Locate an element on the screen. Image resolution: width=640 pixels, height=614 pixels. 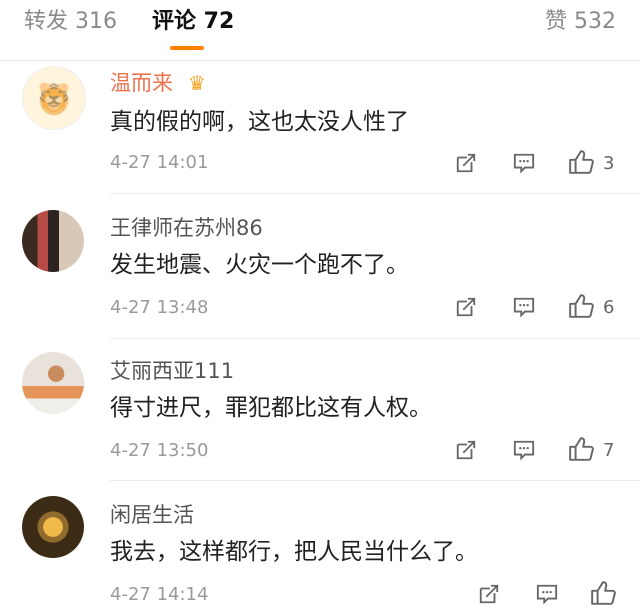
commenter-name: 闲居生活 is located at coordinates (152, 515).